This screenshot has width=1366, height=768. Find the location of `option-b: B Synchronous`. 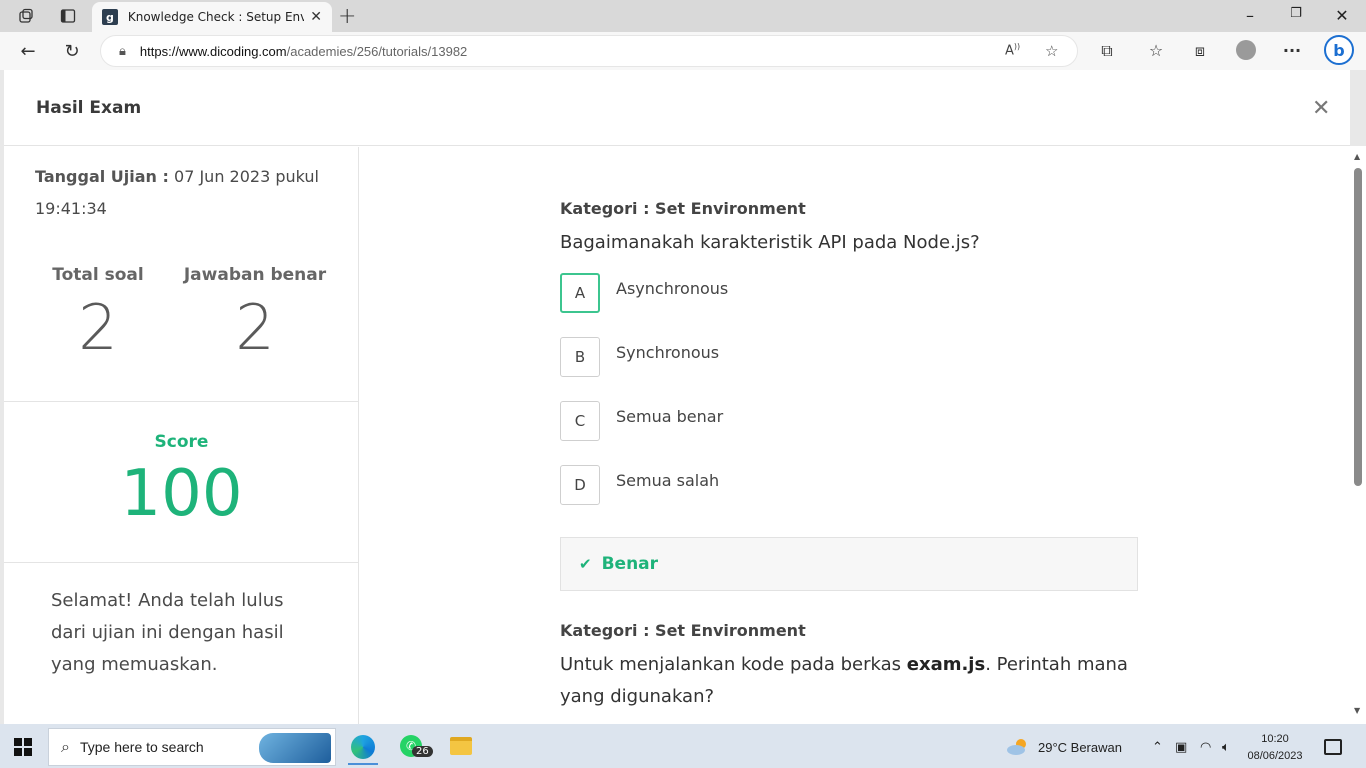

option-b: B Synchronous is located at coordinates (639, 357).